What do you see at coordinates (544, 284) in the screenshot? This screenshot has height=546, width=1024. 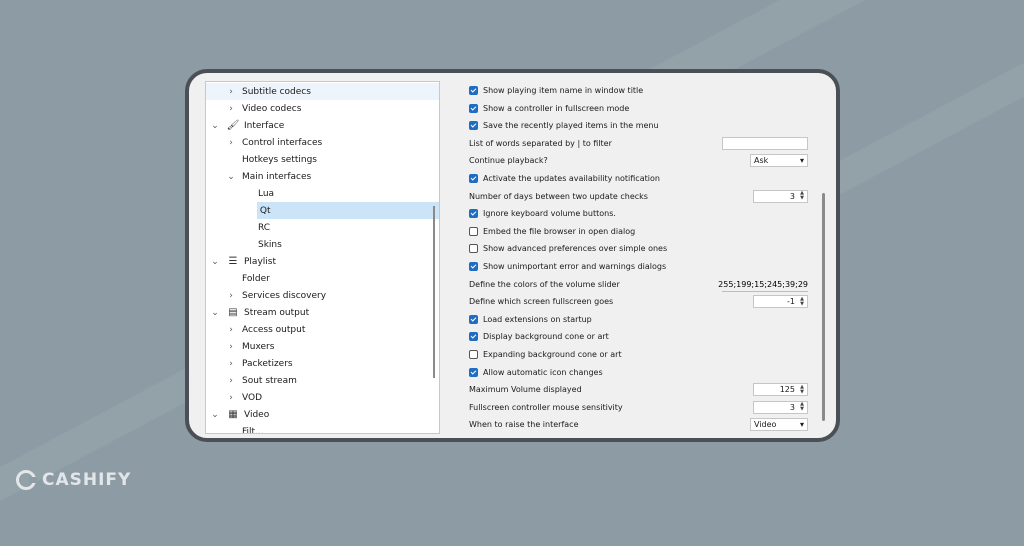 I see `setting-label: Define the colors of the volume slider` at bounding box center [544, 284].